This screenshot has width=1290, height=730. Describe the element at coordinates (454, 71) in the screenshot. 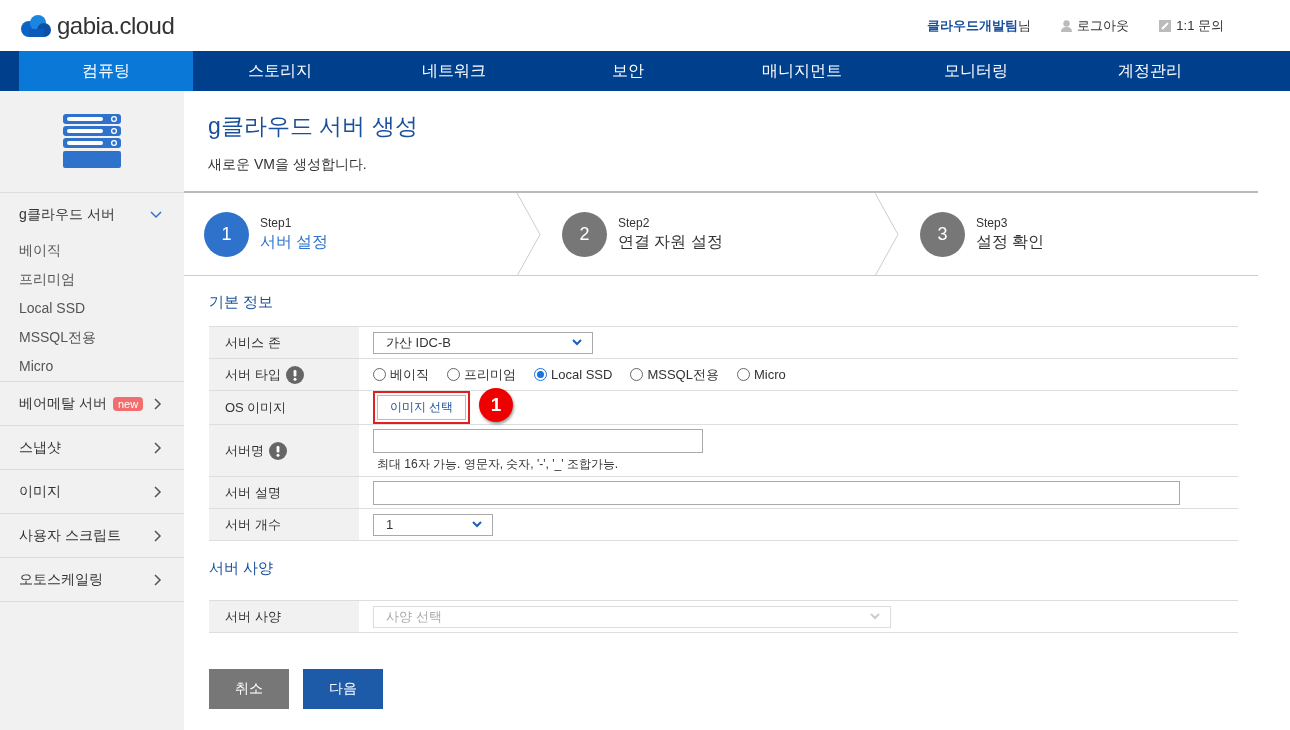

I see `nav-tab: 네트워크` at that location.